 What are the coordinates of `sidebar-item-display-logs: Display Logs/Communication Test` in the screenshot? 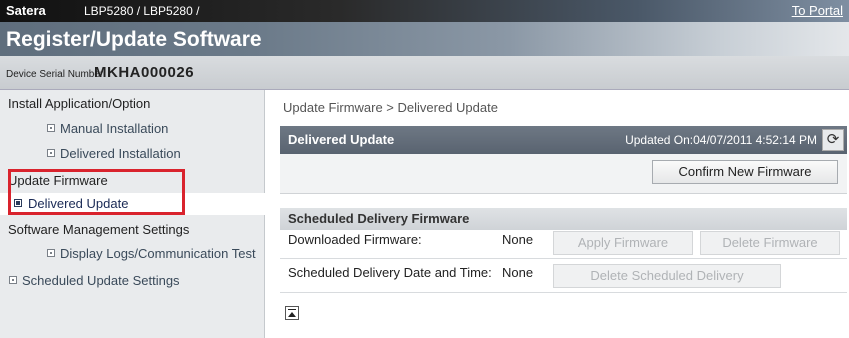 It's located at (132, 254).